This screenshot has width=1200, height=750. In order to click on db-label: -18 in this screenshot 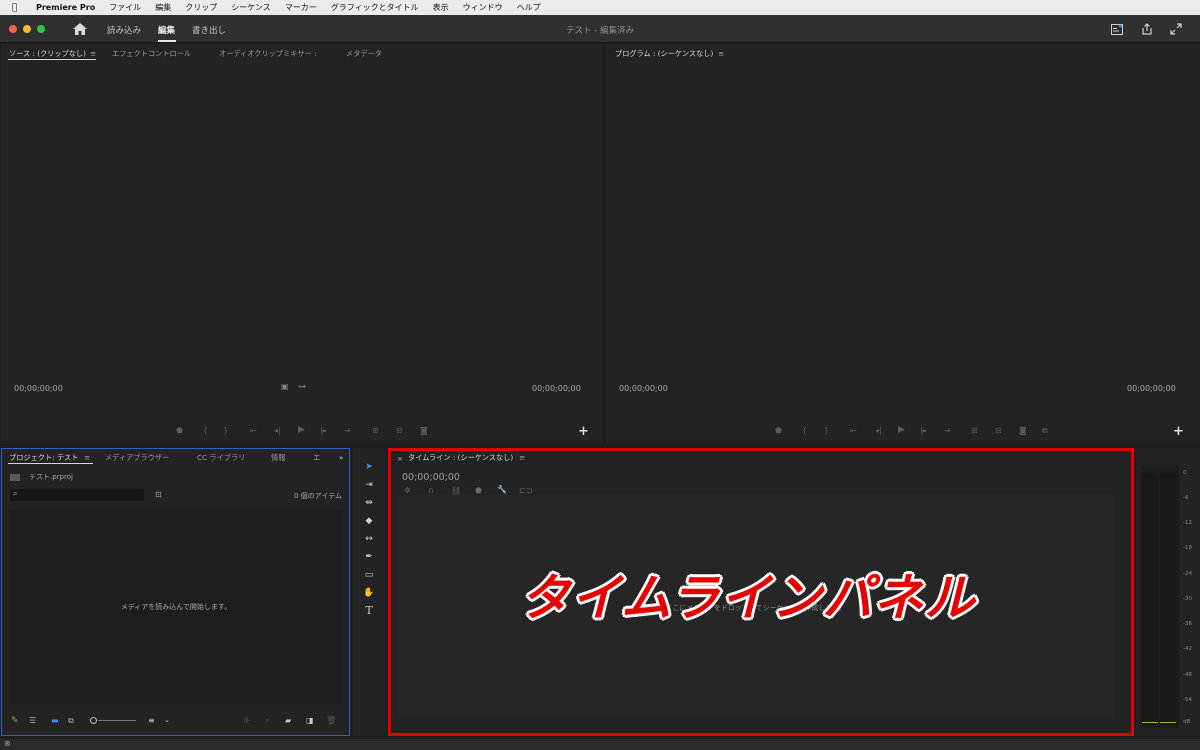, I will do `click(1187, 548)`.